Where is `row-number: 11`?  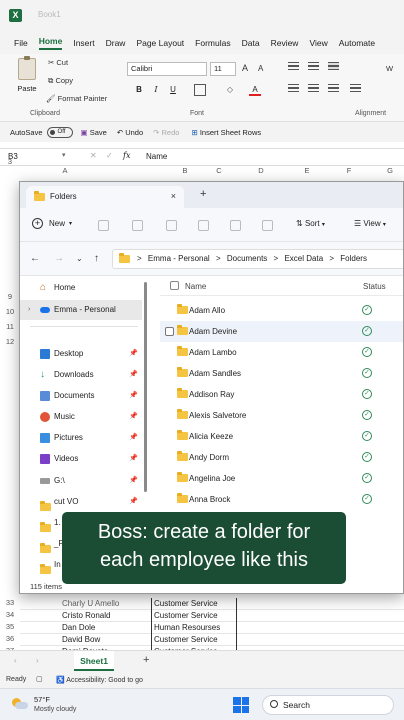
row-number: 11 is located at coordinates (10, 326).